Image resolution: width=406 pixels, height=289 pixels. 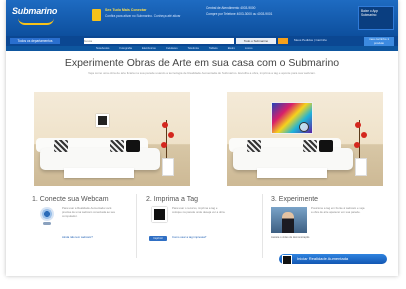 I want to click on search-scope-select: Todo o Submarino, so click(x=256, y=41).